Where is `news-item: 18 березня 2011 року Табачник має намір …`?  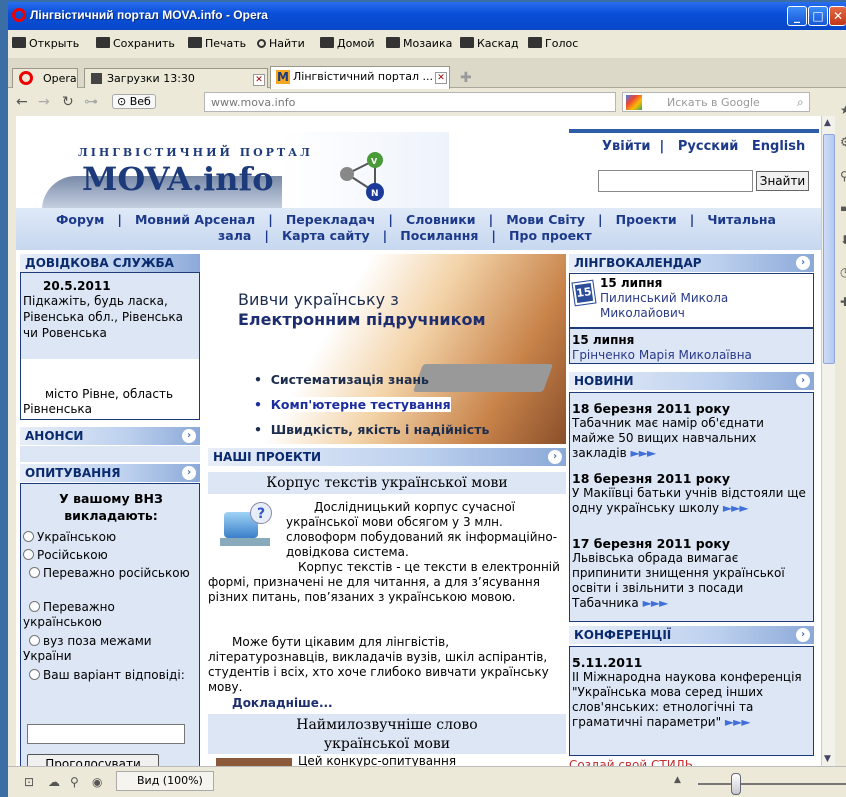 news-item: 18 березня 2011 року Табачник має намір … is located at coordinates (691, 431).